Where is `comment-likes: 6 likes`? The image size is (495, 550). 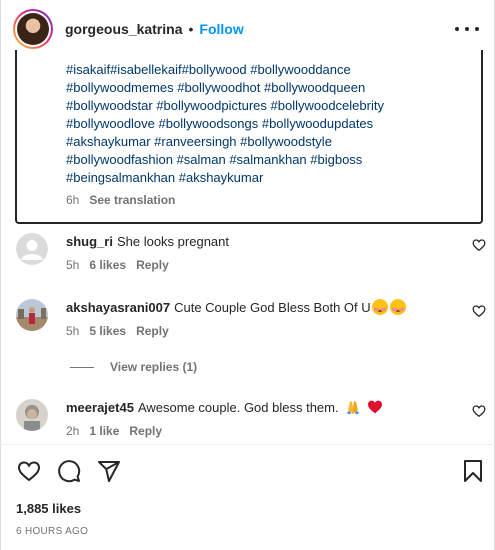
comment-likes: 6 likes is located at coordinates (107, 265).